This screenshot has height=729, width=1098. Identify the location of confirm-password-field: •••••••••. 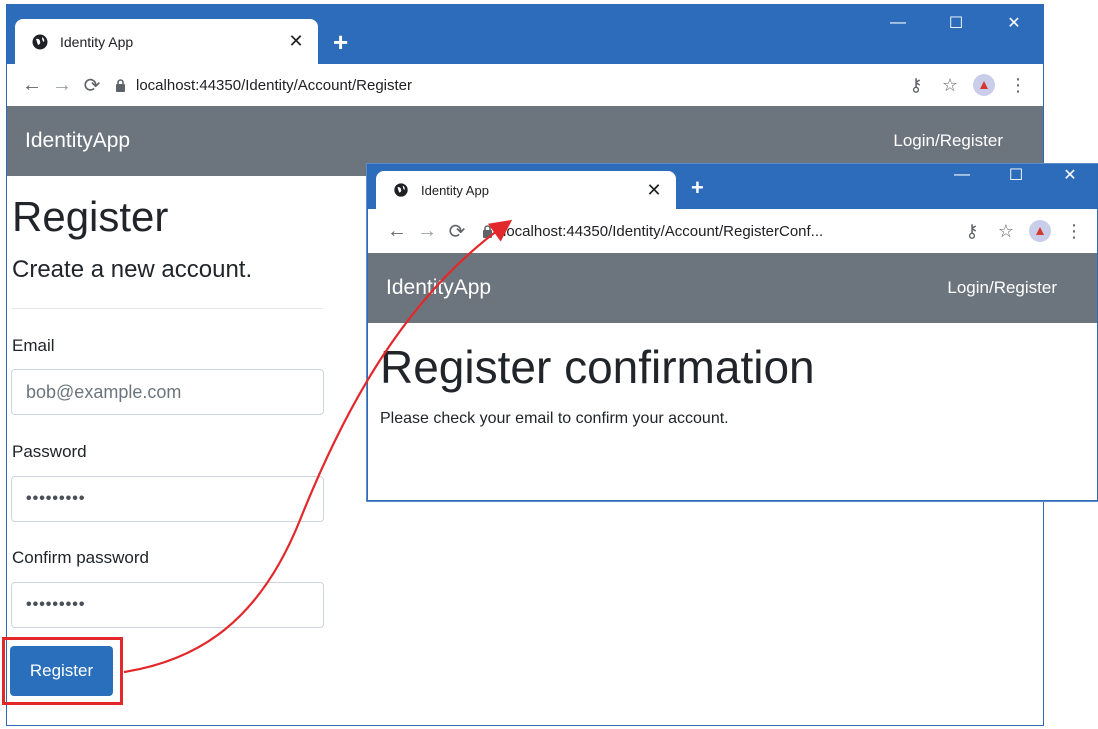
(167, 605).